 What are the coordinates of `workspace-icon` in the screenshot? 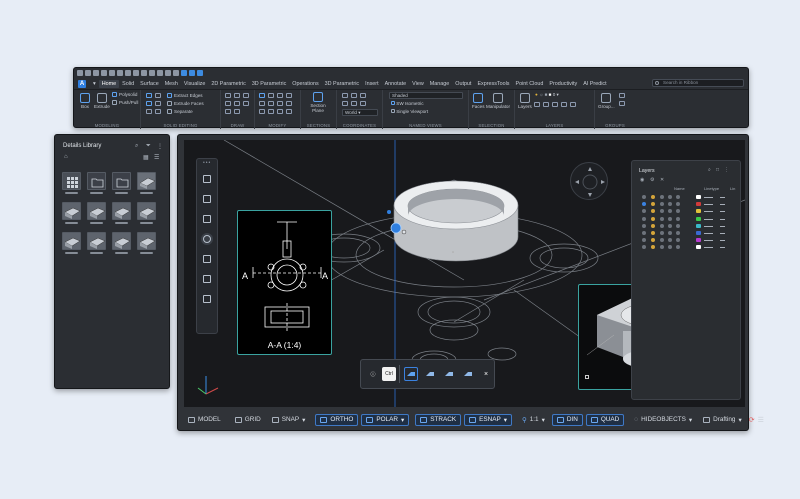 It's located at (200, 73).